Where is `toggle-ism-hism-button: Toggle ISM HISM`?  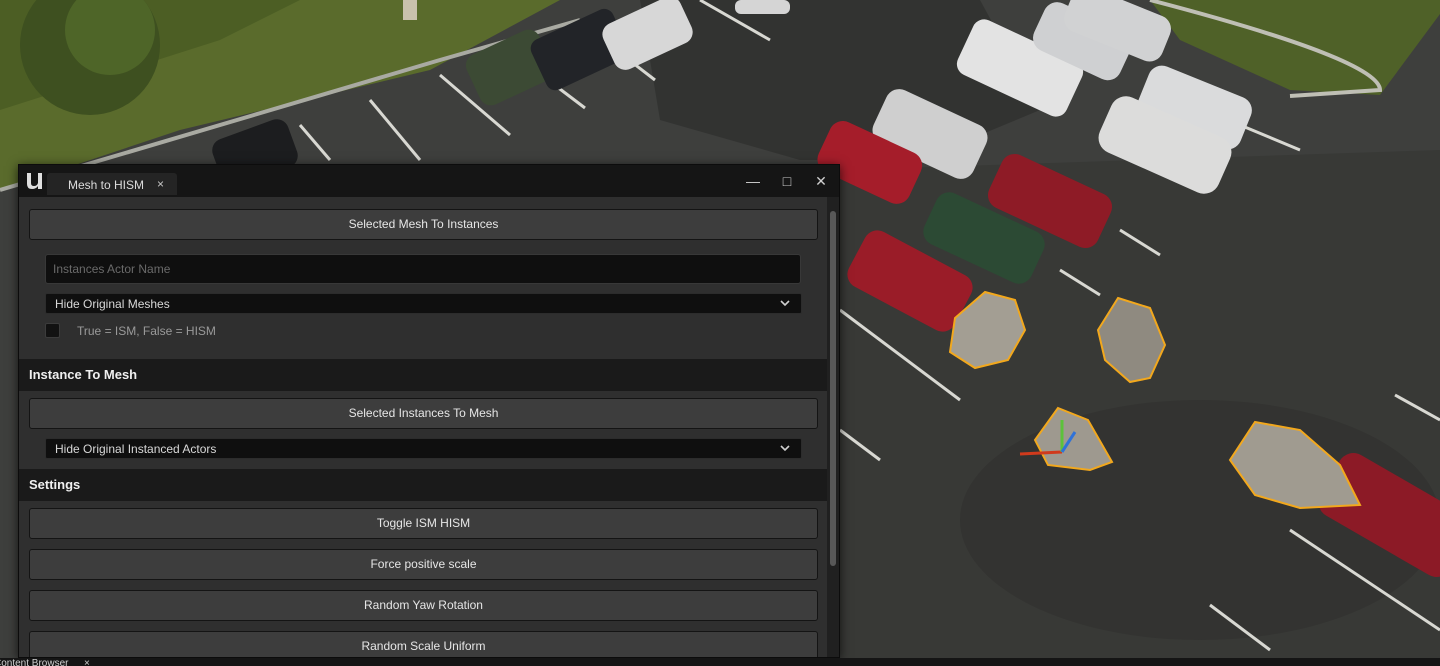 toggle-ism-hism-button: Toggle ISM HISM is located at coordinates (423, 523).